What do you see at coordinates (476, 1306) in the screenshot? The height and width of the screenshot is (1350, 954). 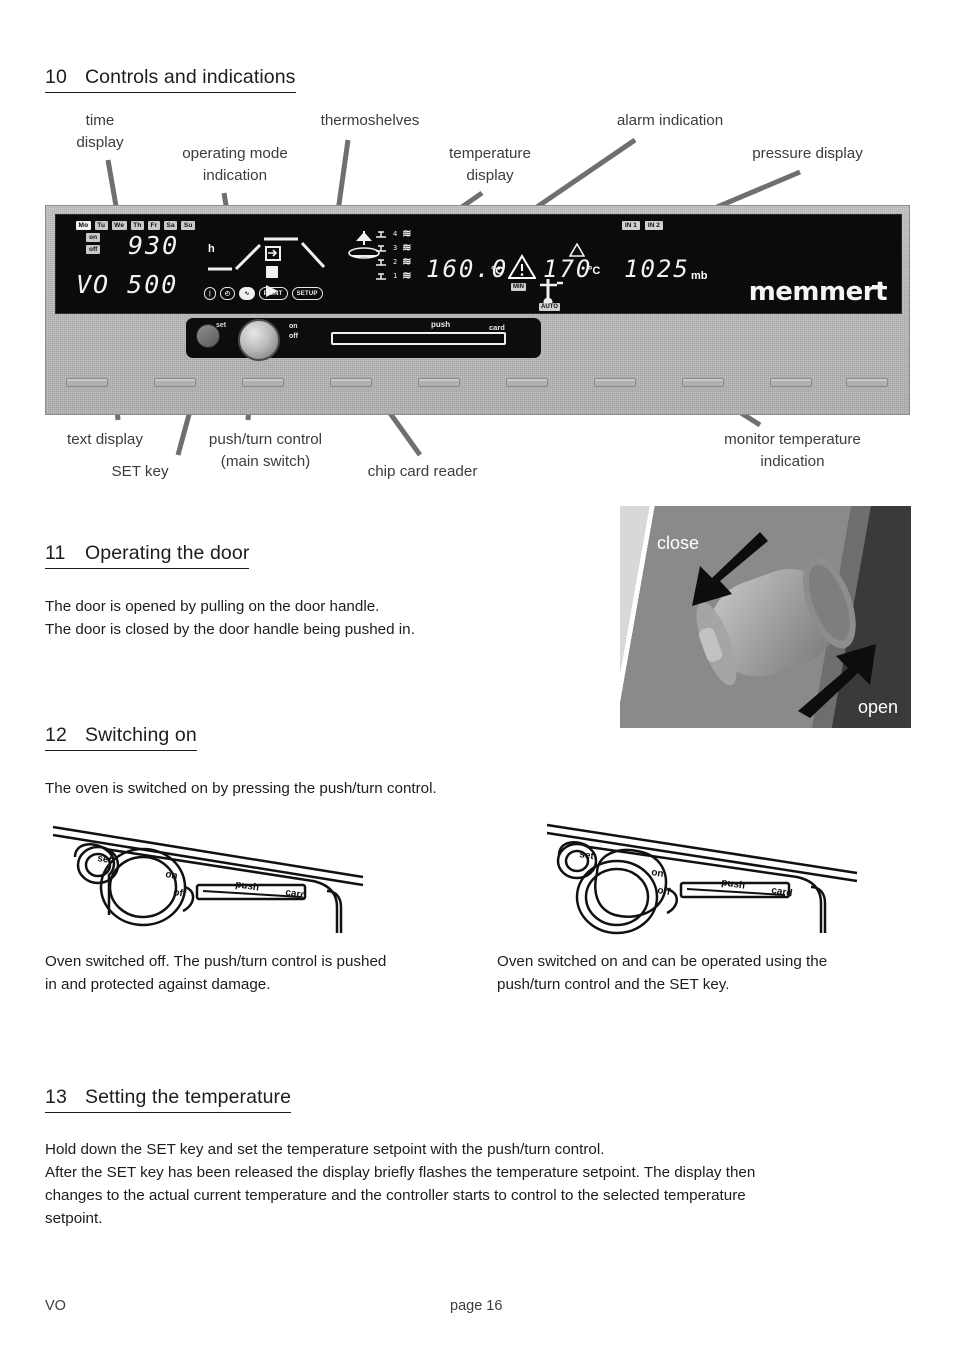 I see `footer-page-number: page 16` at bounding box center [476, 1306].